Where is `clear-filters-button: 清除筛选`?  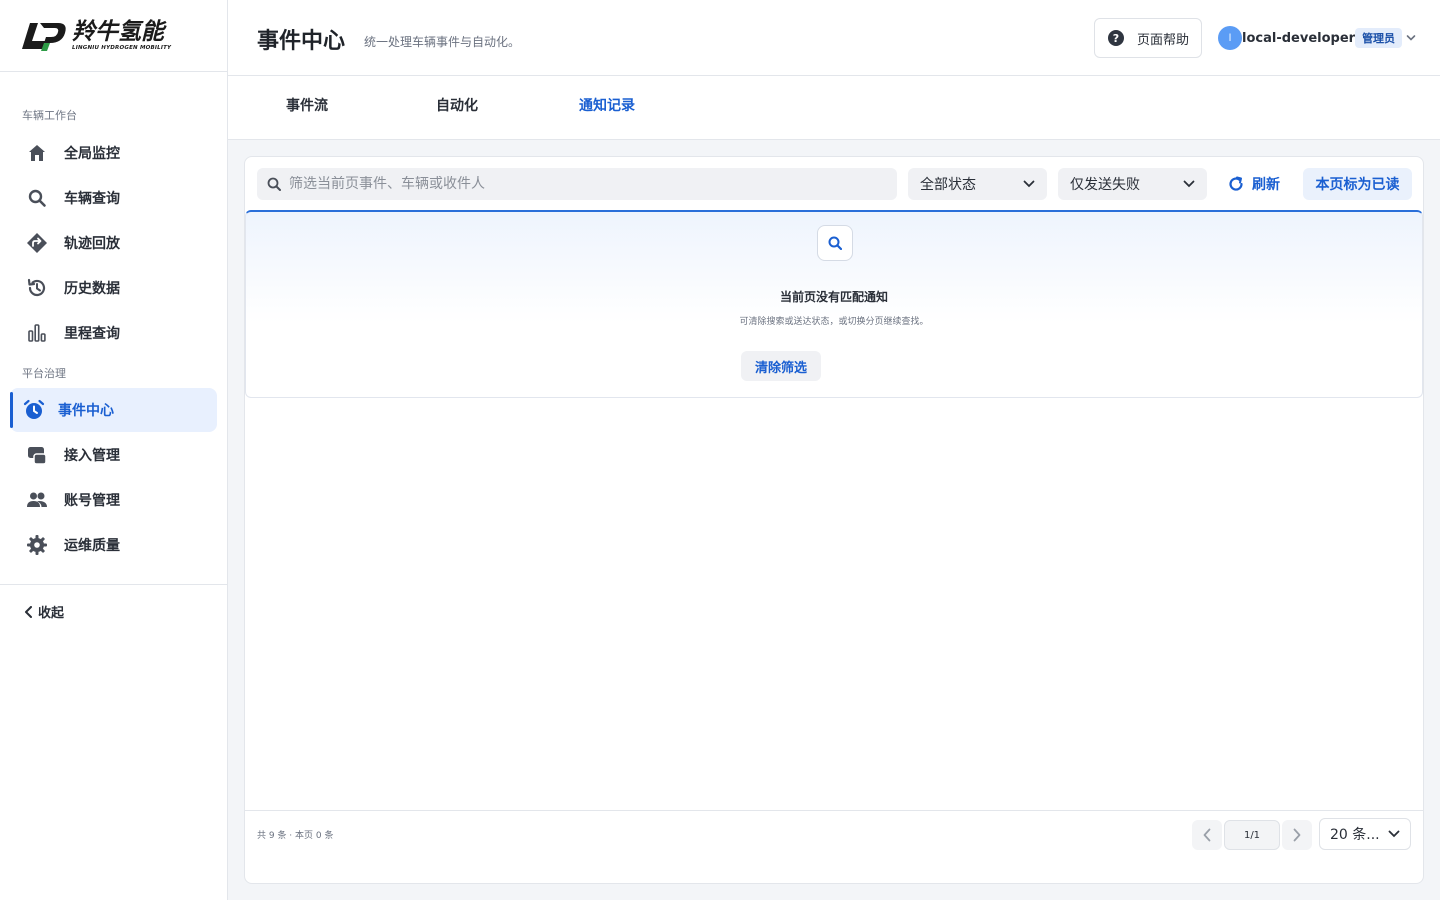 clear-filters-button: 清除筛选 is located at coordinates (781, 366).